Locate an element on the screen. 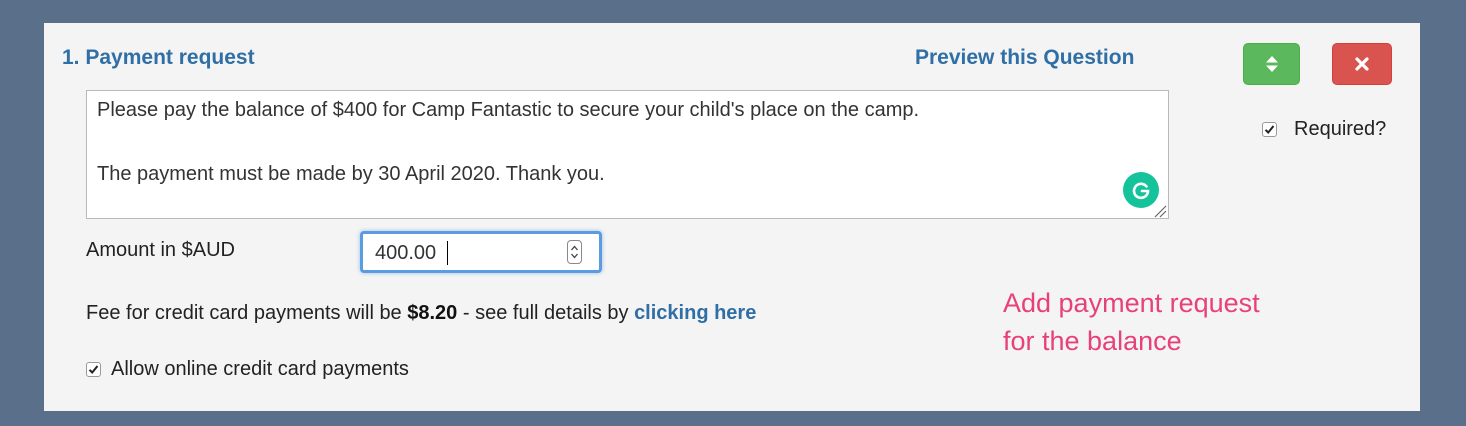 The height and width of the screenshot is (426, 1466). text-caret is located at coordinates (447, 253).